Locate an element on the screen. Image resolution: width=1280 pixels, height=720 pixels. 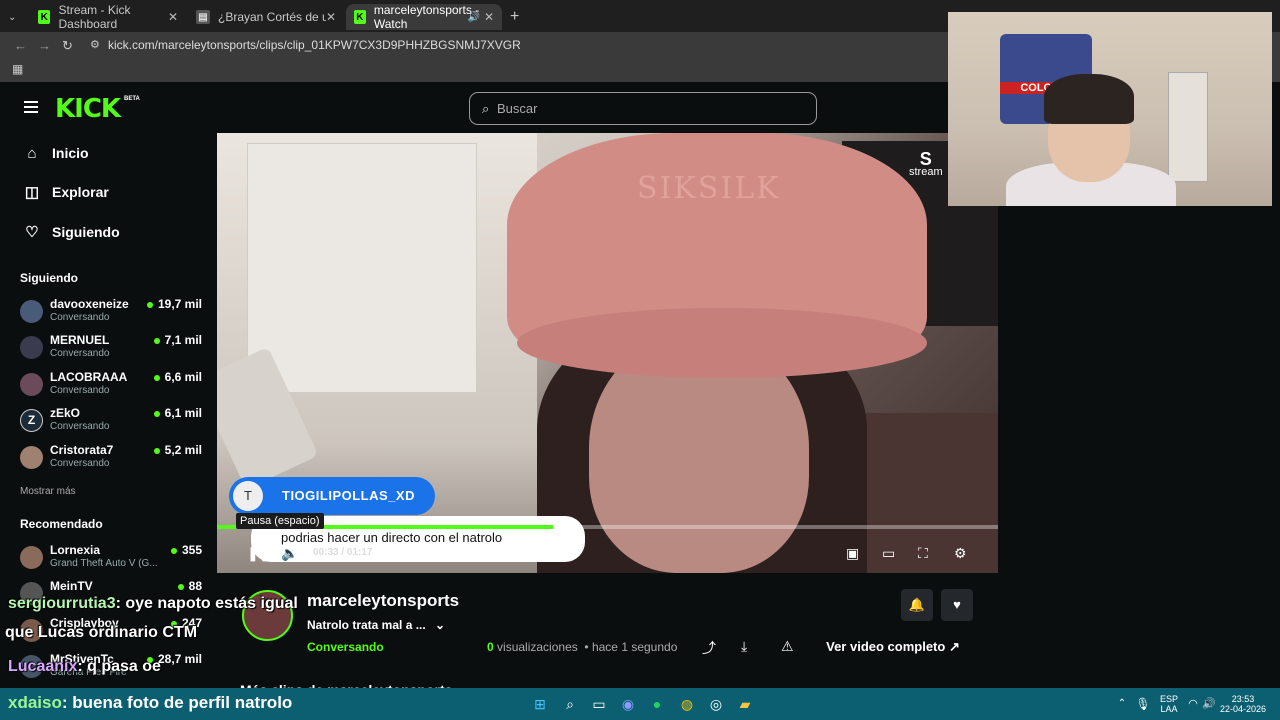
forward-arrow-icon: → is located at coordinates (44, 45).